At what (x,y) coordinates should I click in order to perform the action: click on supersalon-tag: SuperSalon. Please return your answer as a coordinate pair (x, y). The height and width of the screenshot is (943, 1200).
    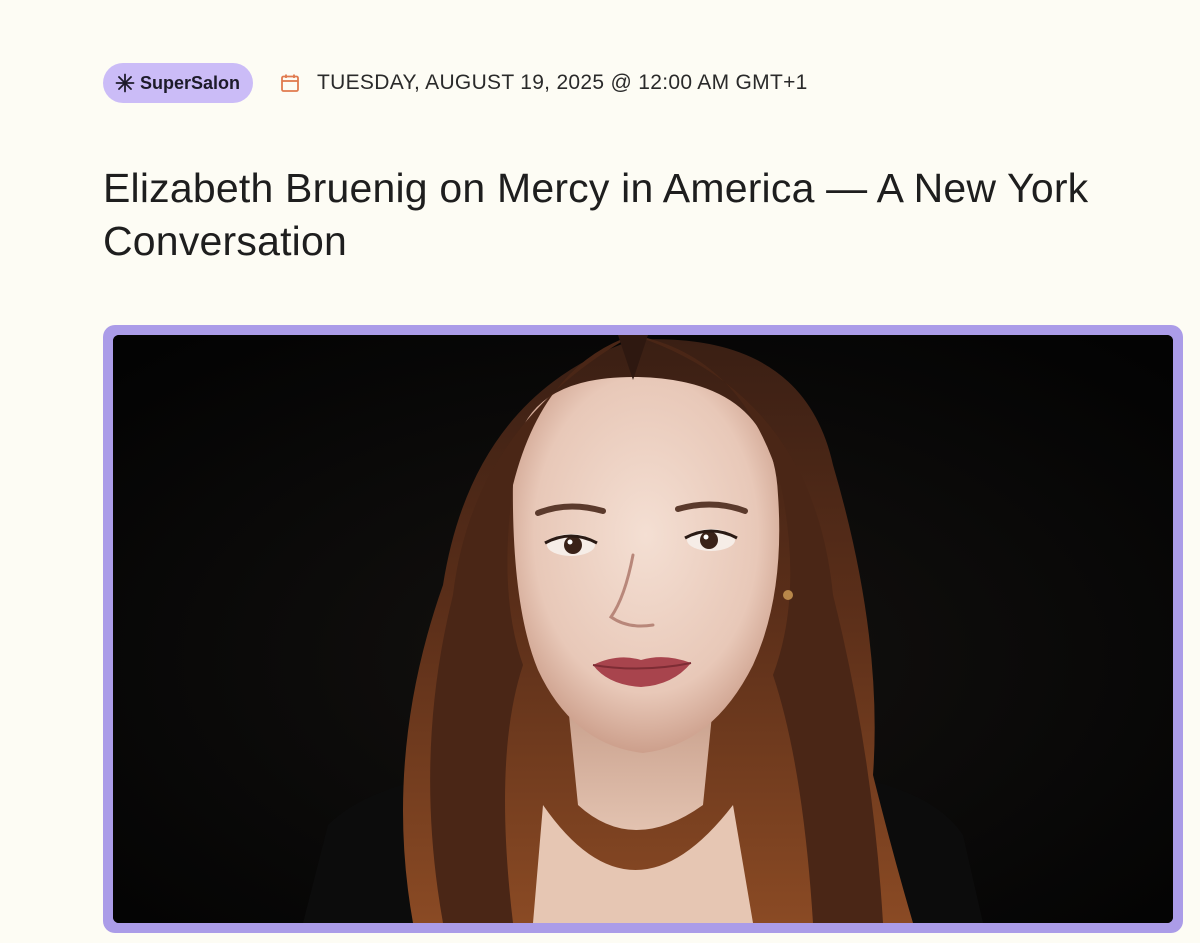
    Looking at the image, I should click on (178, 83).